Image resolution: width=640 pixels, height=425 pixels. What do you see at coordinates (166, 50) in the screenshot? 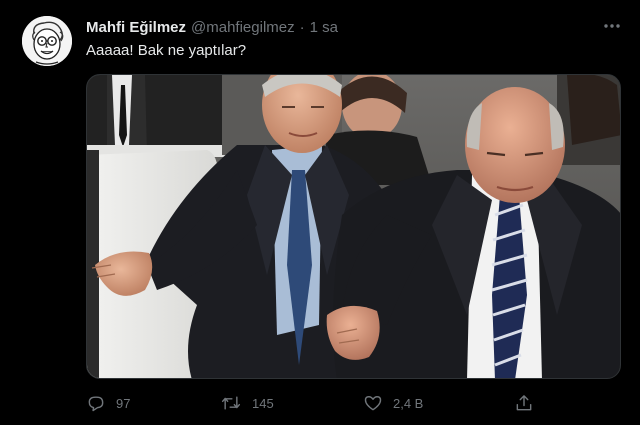
I see `tweet-text: Aaaaa! Bak ne yaptılar?` at bounding box center [166, 50].